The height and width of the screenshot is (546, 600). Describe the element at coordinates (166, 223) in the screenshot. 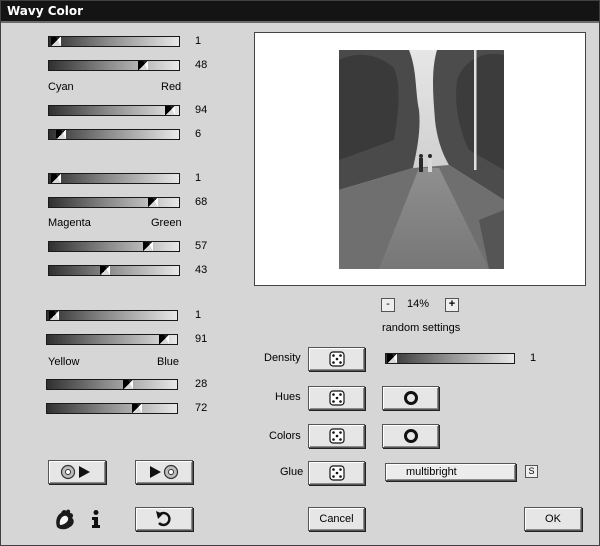

I see `green-label: Green` at that location.